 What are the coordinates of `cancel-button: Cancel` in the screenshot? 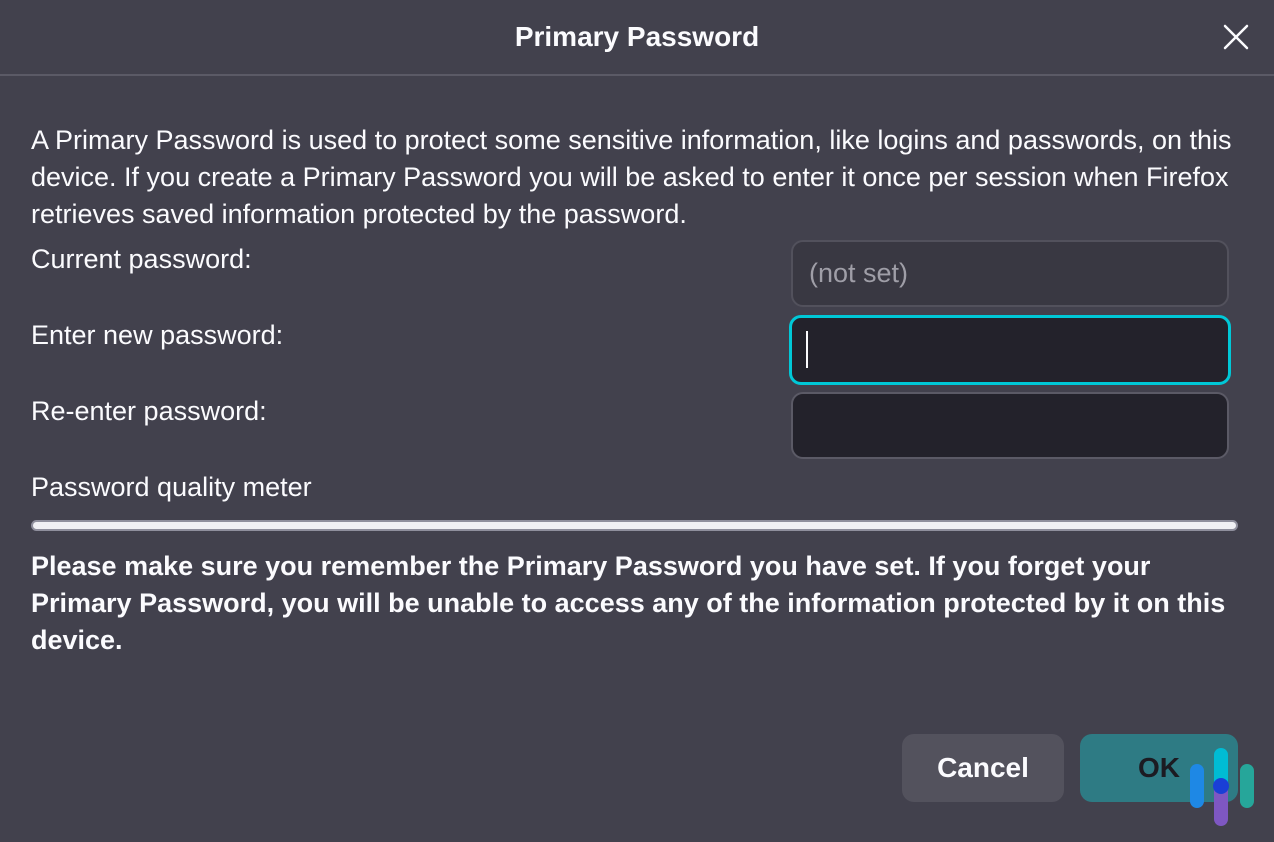 It's located at (983, 768).